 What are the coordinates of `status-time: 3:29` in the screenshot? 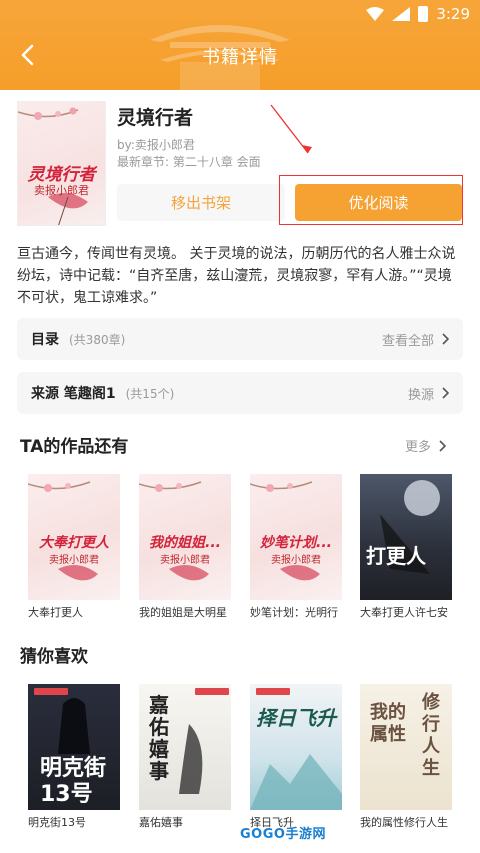 It's located at (453, 14).